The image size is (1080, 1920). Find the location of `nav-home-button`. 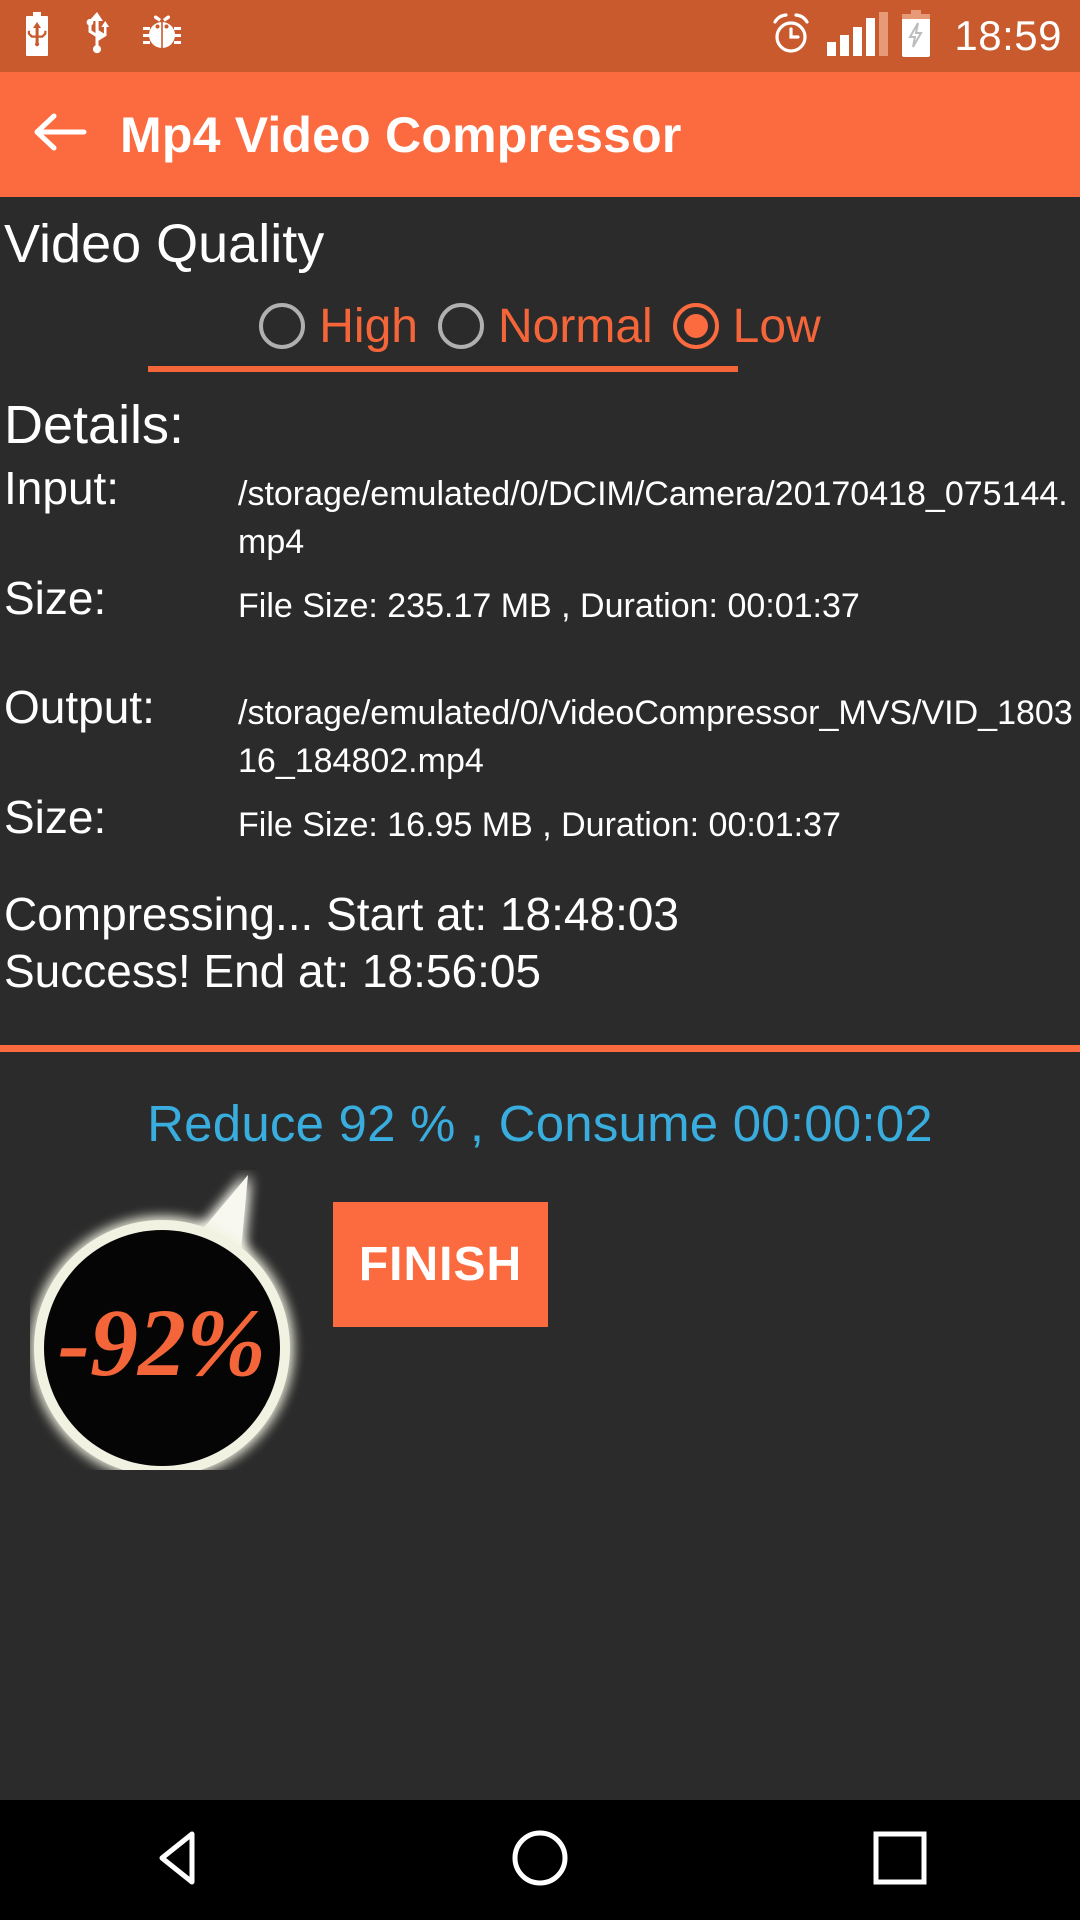

nav-home-button is located at coordinates (540, 1860).